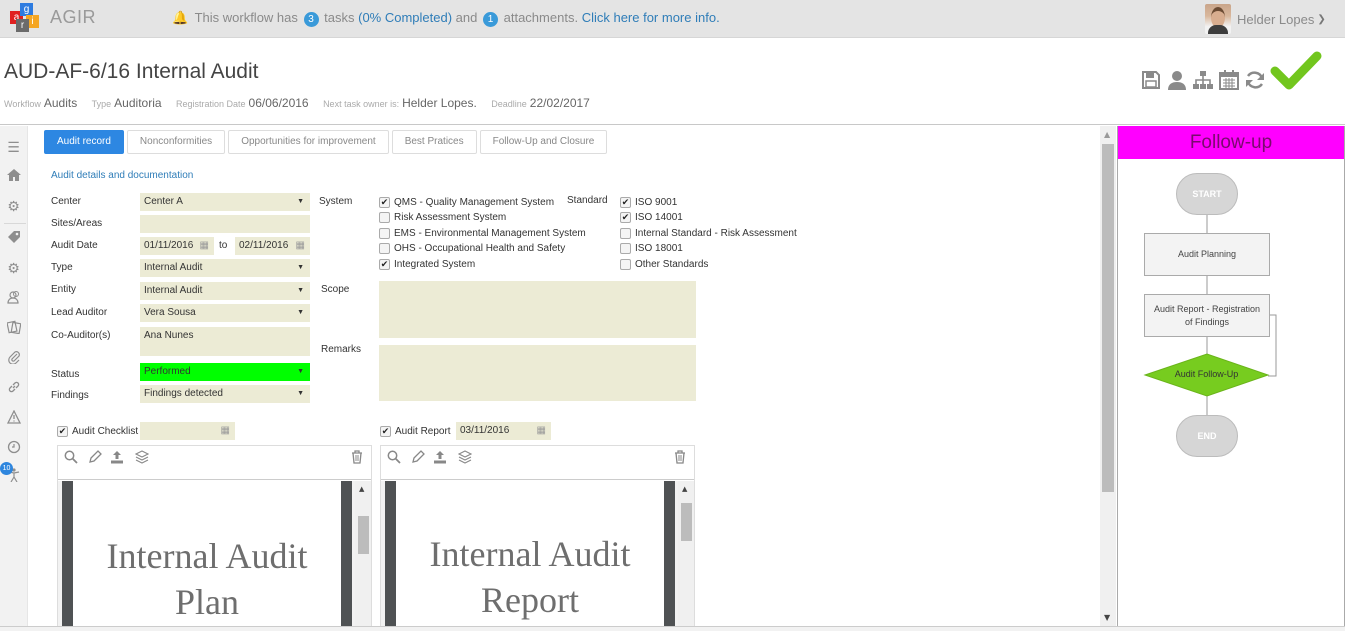  Describe the element at coordinates (225, 372) in the screenshot. I see `status-select: Performed ▼` at that location.